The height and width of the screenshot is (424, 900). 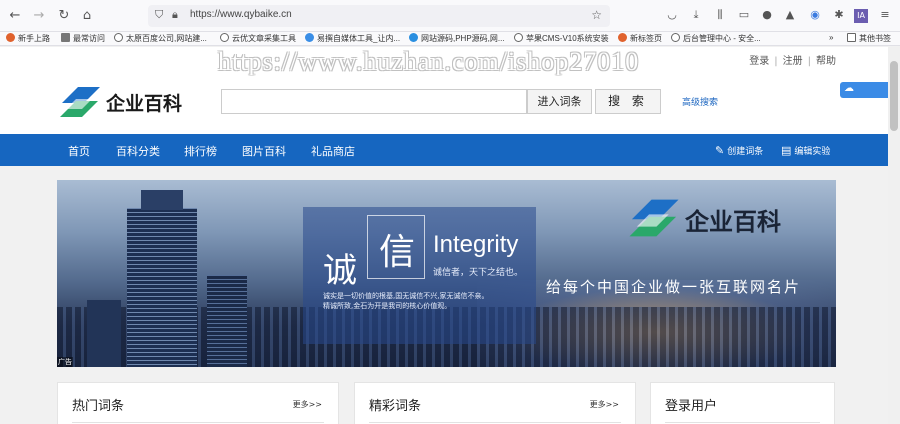 I want to click on side-float-badge: ☁, so click(x=864, y=90).